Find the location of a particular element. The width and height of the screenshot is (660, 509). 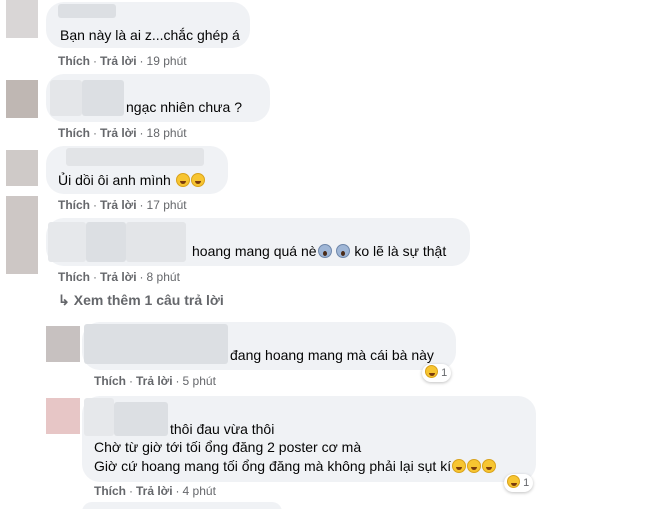

comment-bubble: hoang mang quá nè ko lẽ là sự thật is located at coordinates (258, 242).